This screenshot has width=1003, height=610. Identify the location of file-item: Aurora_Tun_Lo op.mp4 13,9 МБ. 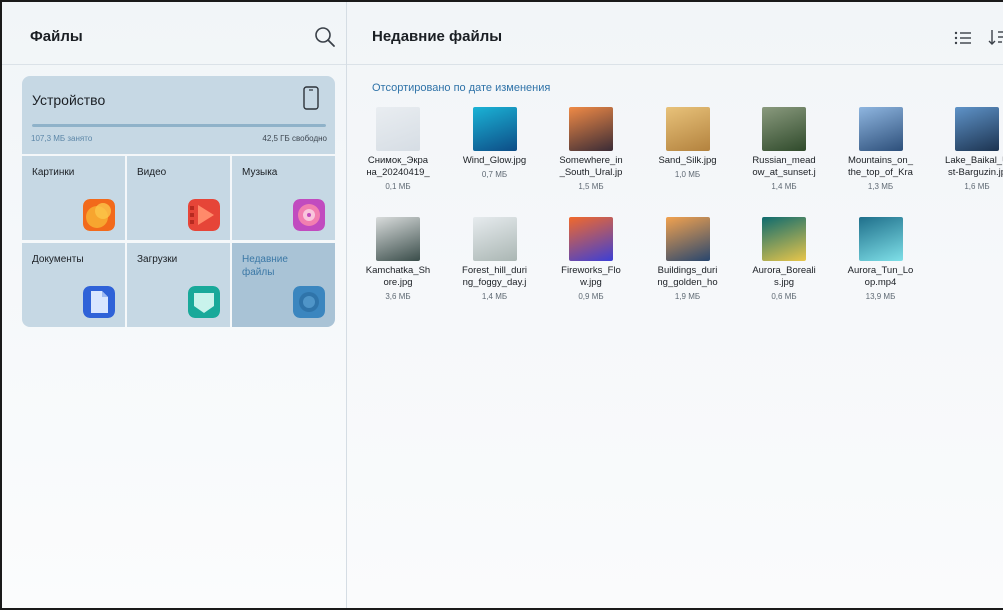
(881, 259).